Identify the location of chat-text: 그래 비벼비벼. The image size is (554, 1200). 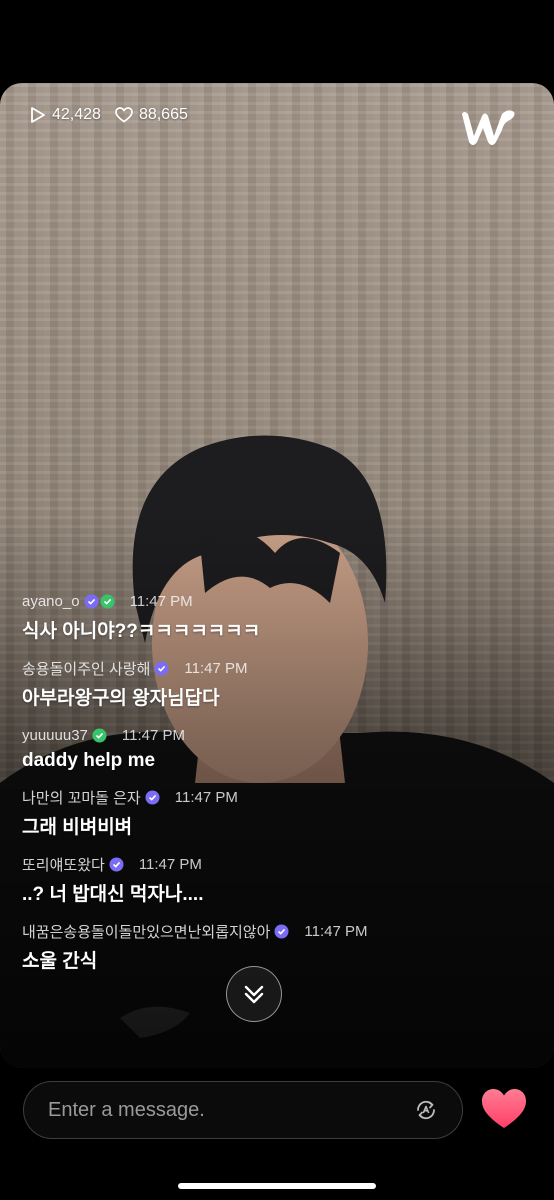
(77, 827).